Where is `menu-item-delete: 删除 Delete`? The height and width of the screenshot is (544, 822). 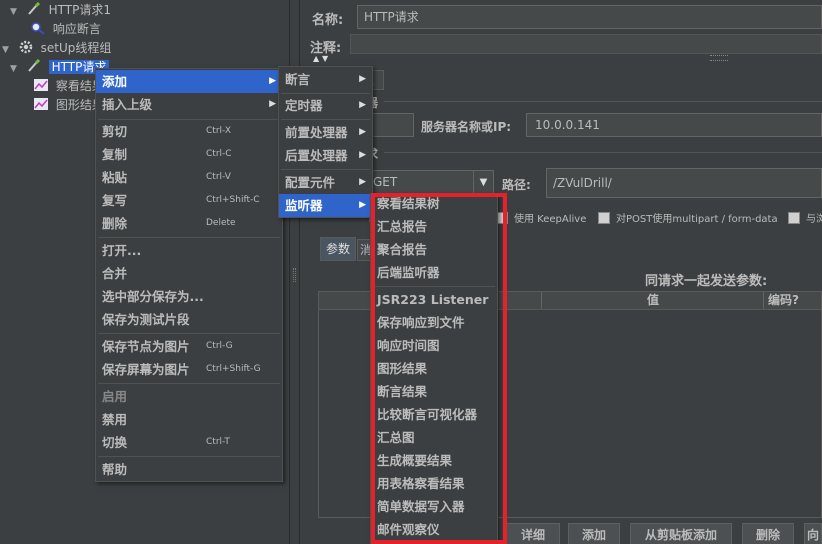
menu-item-delete: 删除 Delete is located at coordinates (189, 223).